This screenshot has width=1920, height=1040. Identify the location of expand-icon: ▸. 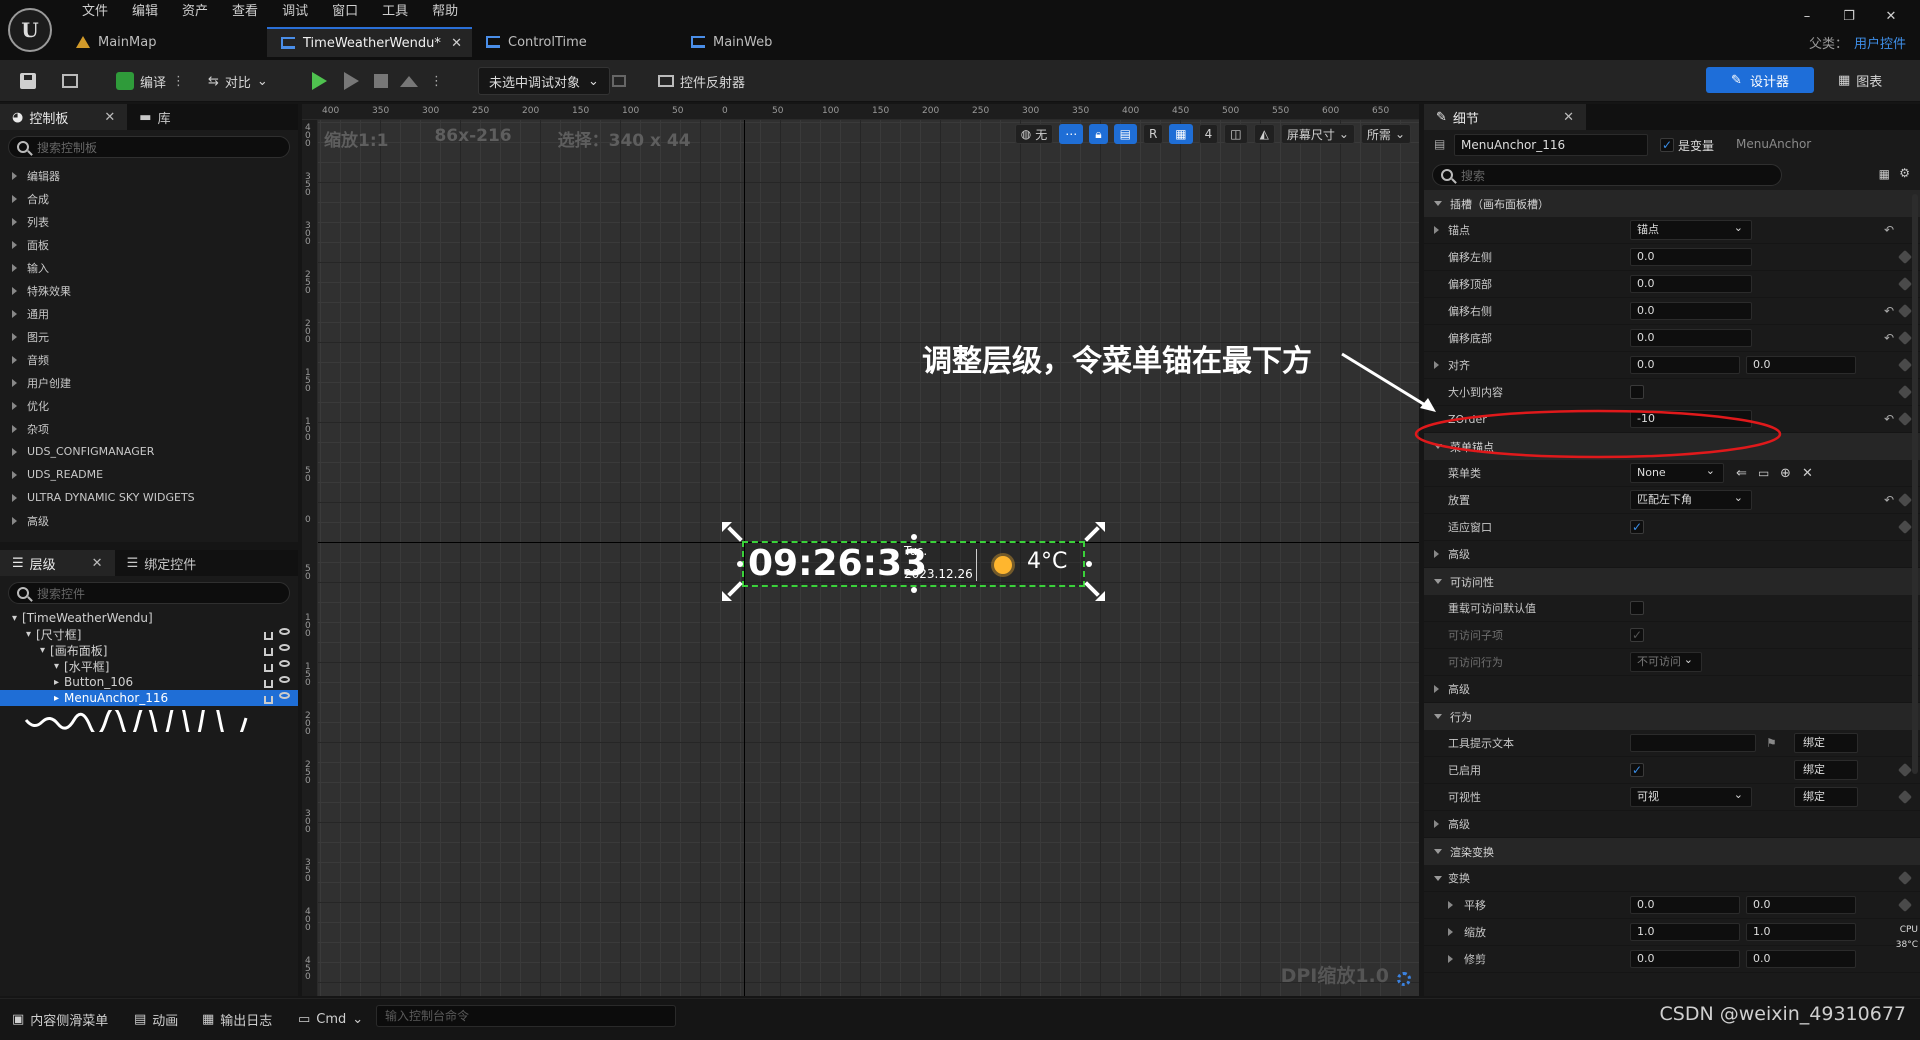
(56, 682).